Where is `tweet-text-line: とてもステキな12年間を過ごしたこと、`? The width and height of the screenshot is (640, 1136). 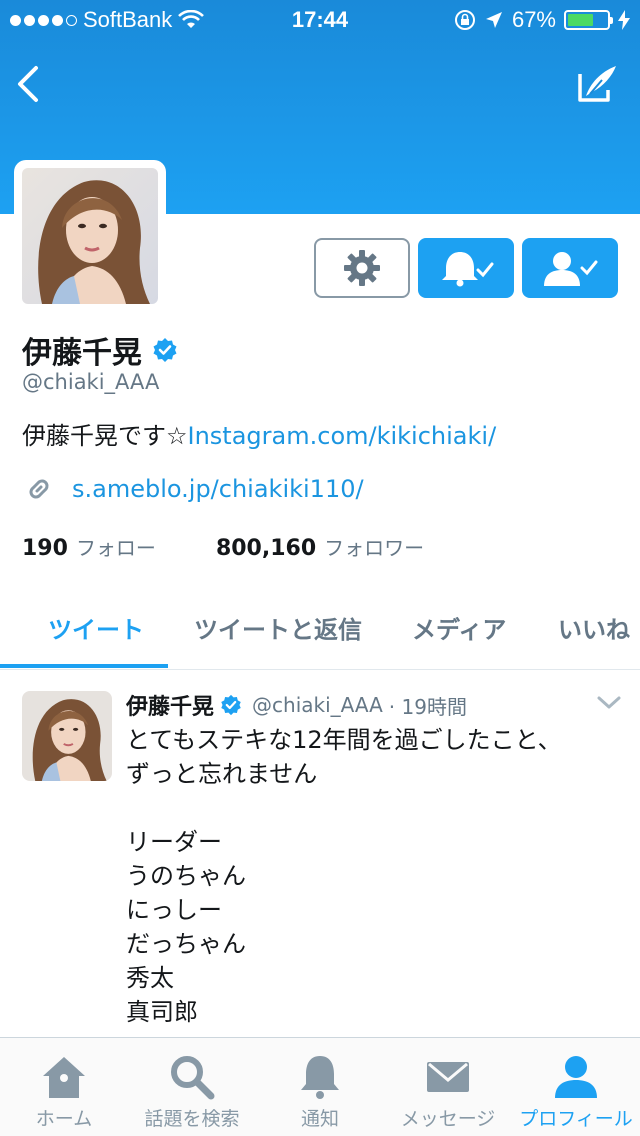 tweet-text-line: とてもステキな12年間を過ごしたこと、 is located at coordinates (344, 740).